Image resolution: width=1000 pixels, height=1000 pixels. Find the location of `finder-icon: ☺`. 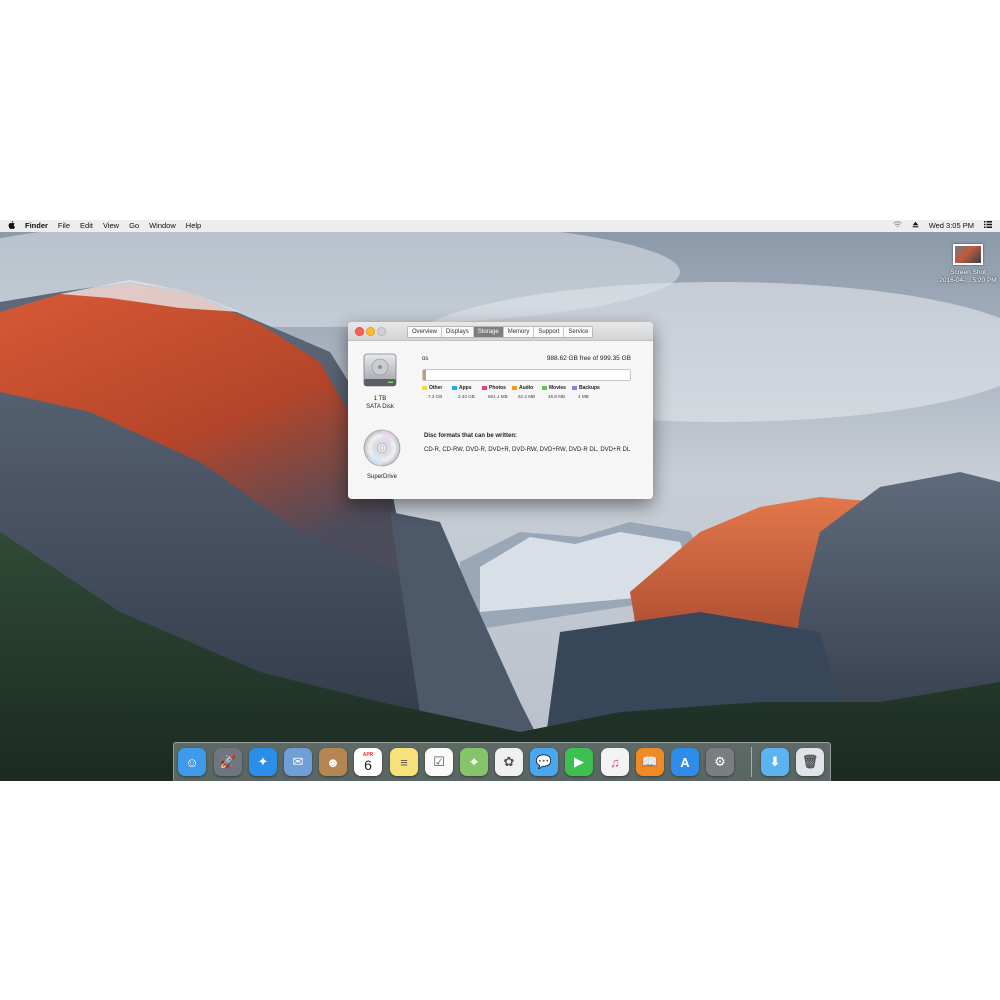

finder-icon: ☺ is located at coordinates (192, 762).